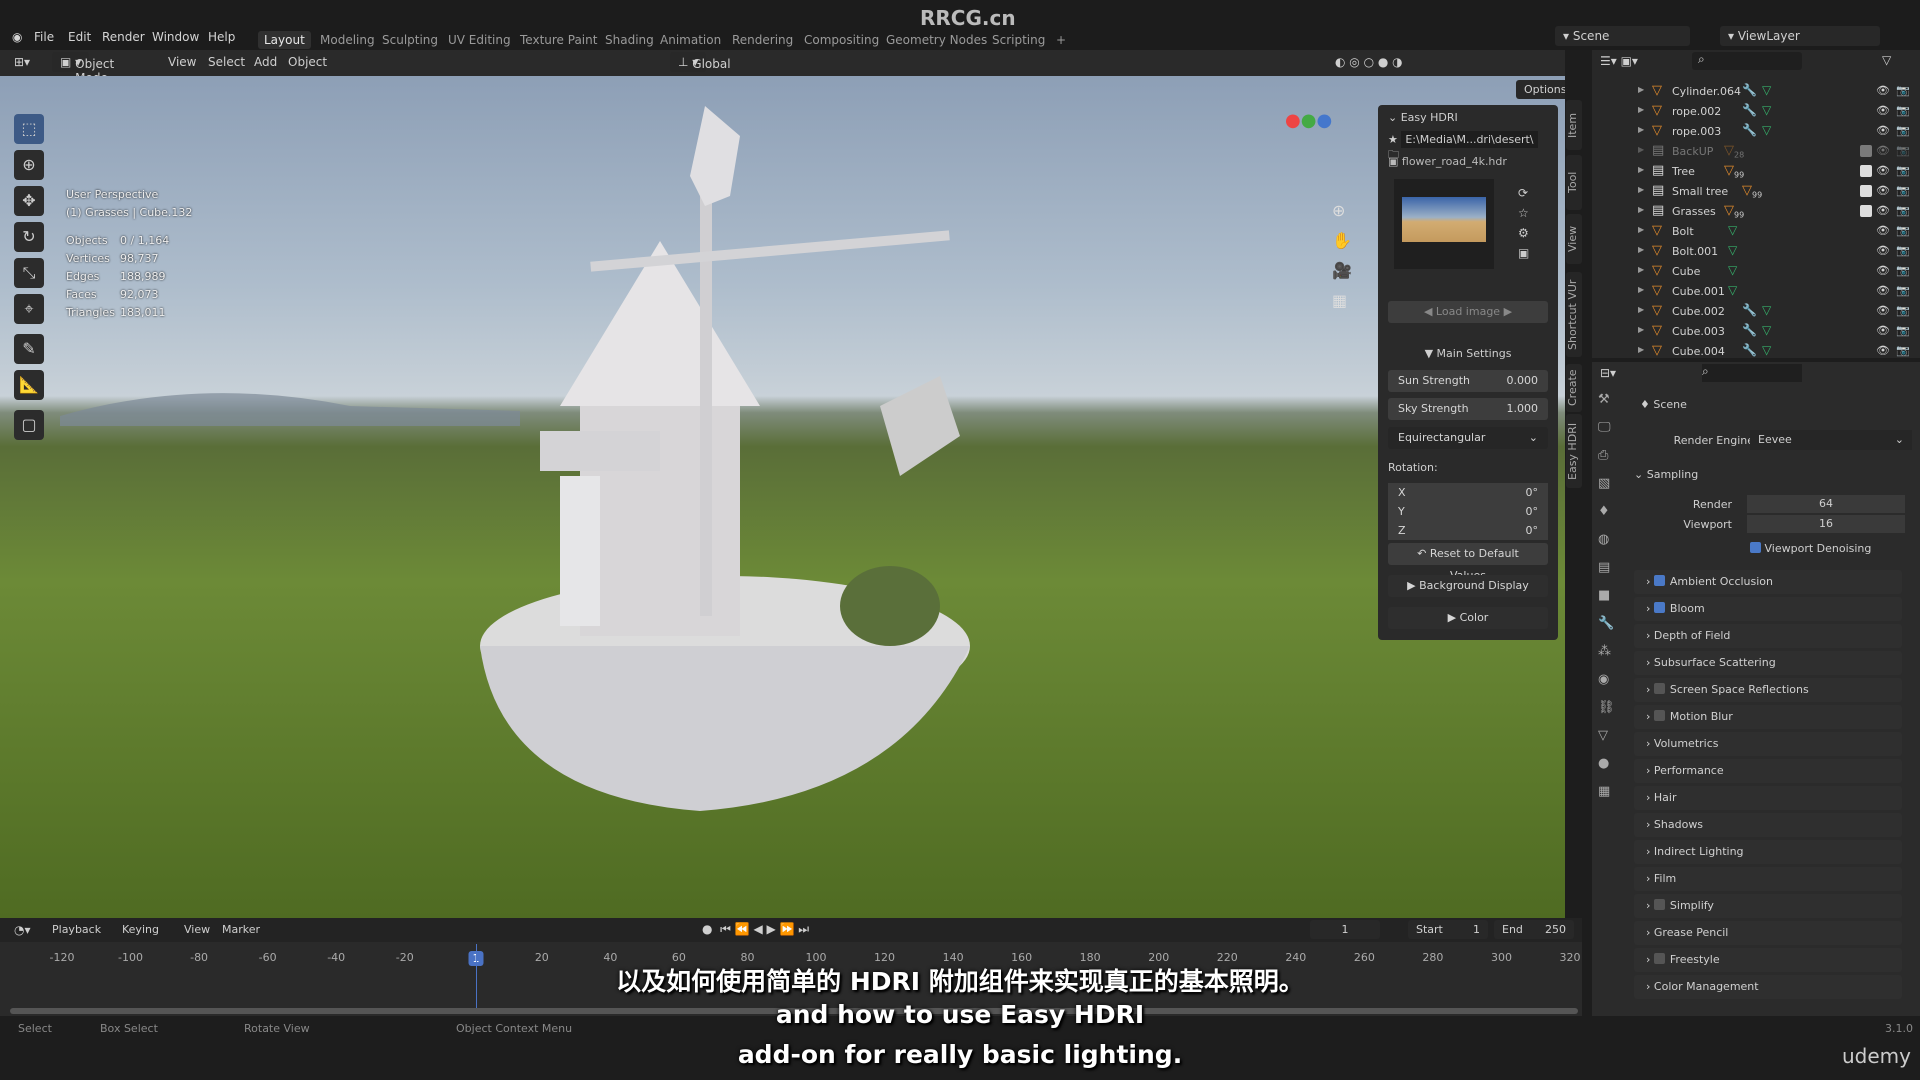  I want to click on tab-modeling: Modeling, so click(347, 40).